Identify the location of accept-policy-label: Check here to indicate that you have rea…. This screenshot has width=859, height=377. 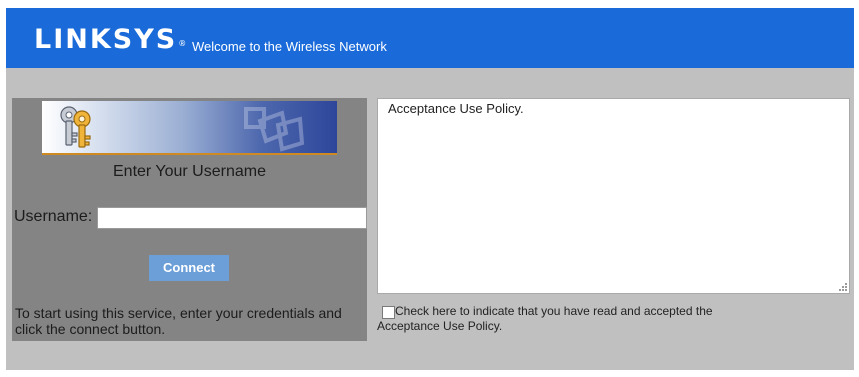
(568, 319).